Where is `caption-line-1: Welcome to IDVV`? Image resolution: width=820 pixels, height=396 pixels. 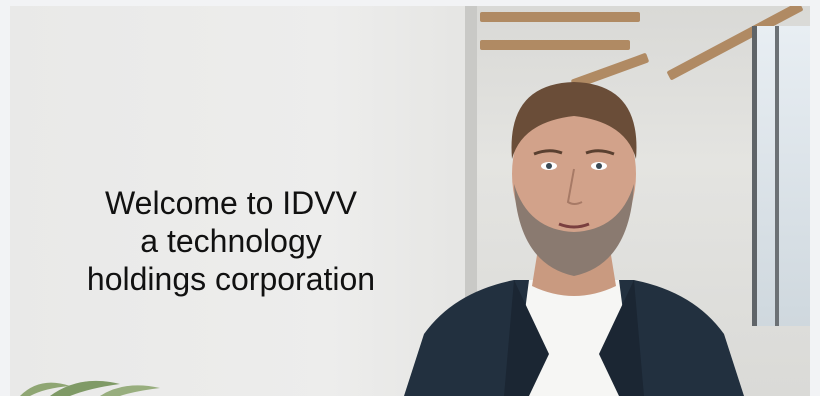
caption-line-1: Welcome to IDVV is located at coordinates (231, 203).